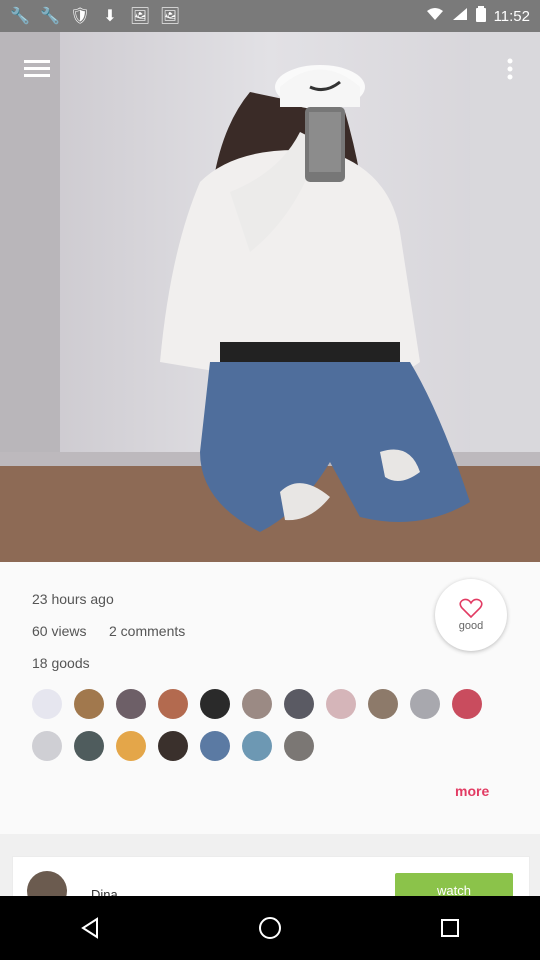 Image resolution: width=540 pixels, height=960 pixels. I want to click on back-triangle-icon, so click(90, 928).